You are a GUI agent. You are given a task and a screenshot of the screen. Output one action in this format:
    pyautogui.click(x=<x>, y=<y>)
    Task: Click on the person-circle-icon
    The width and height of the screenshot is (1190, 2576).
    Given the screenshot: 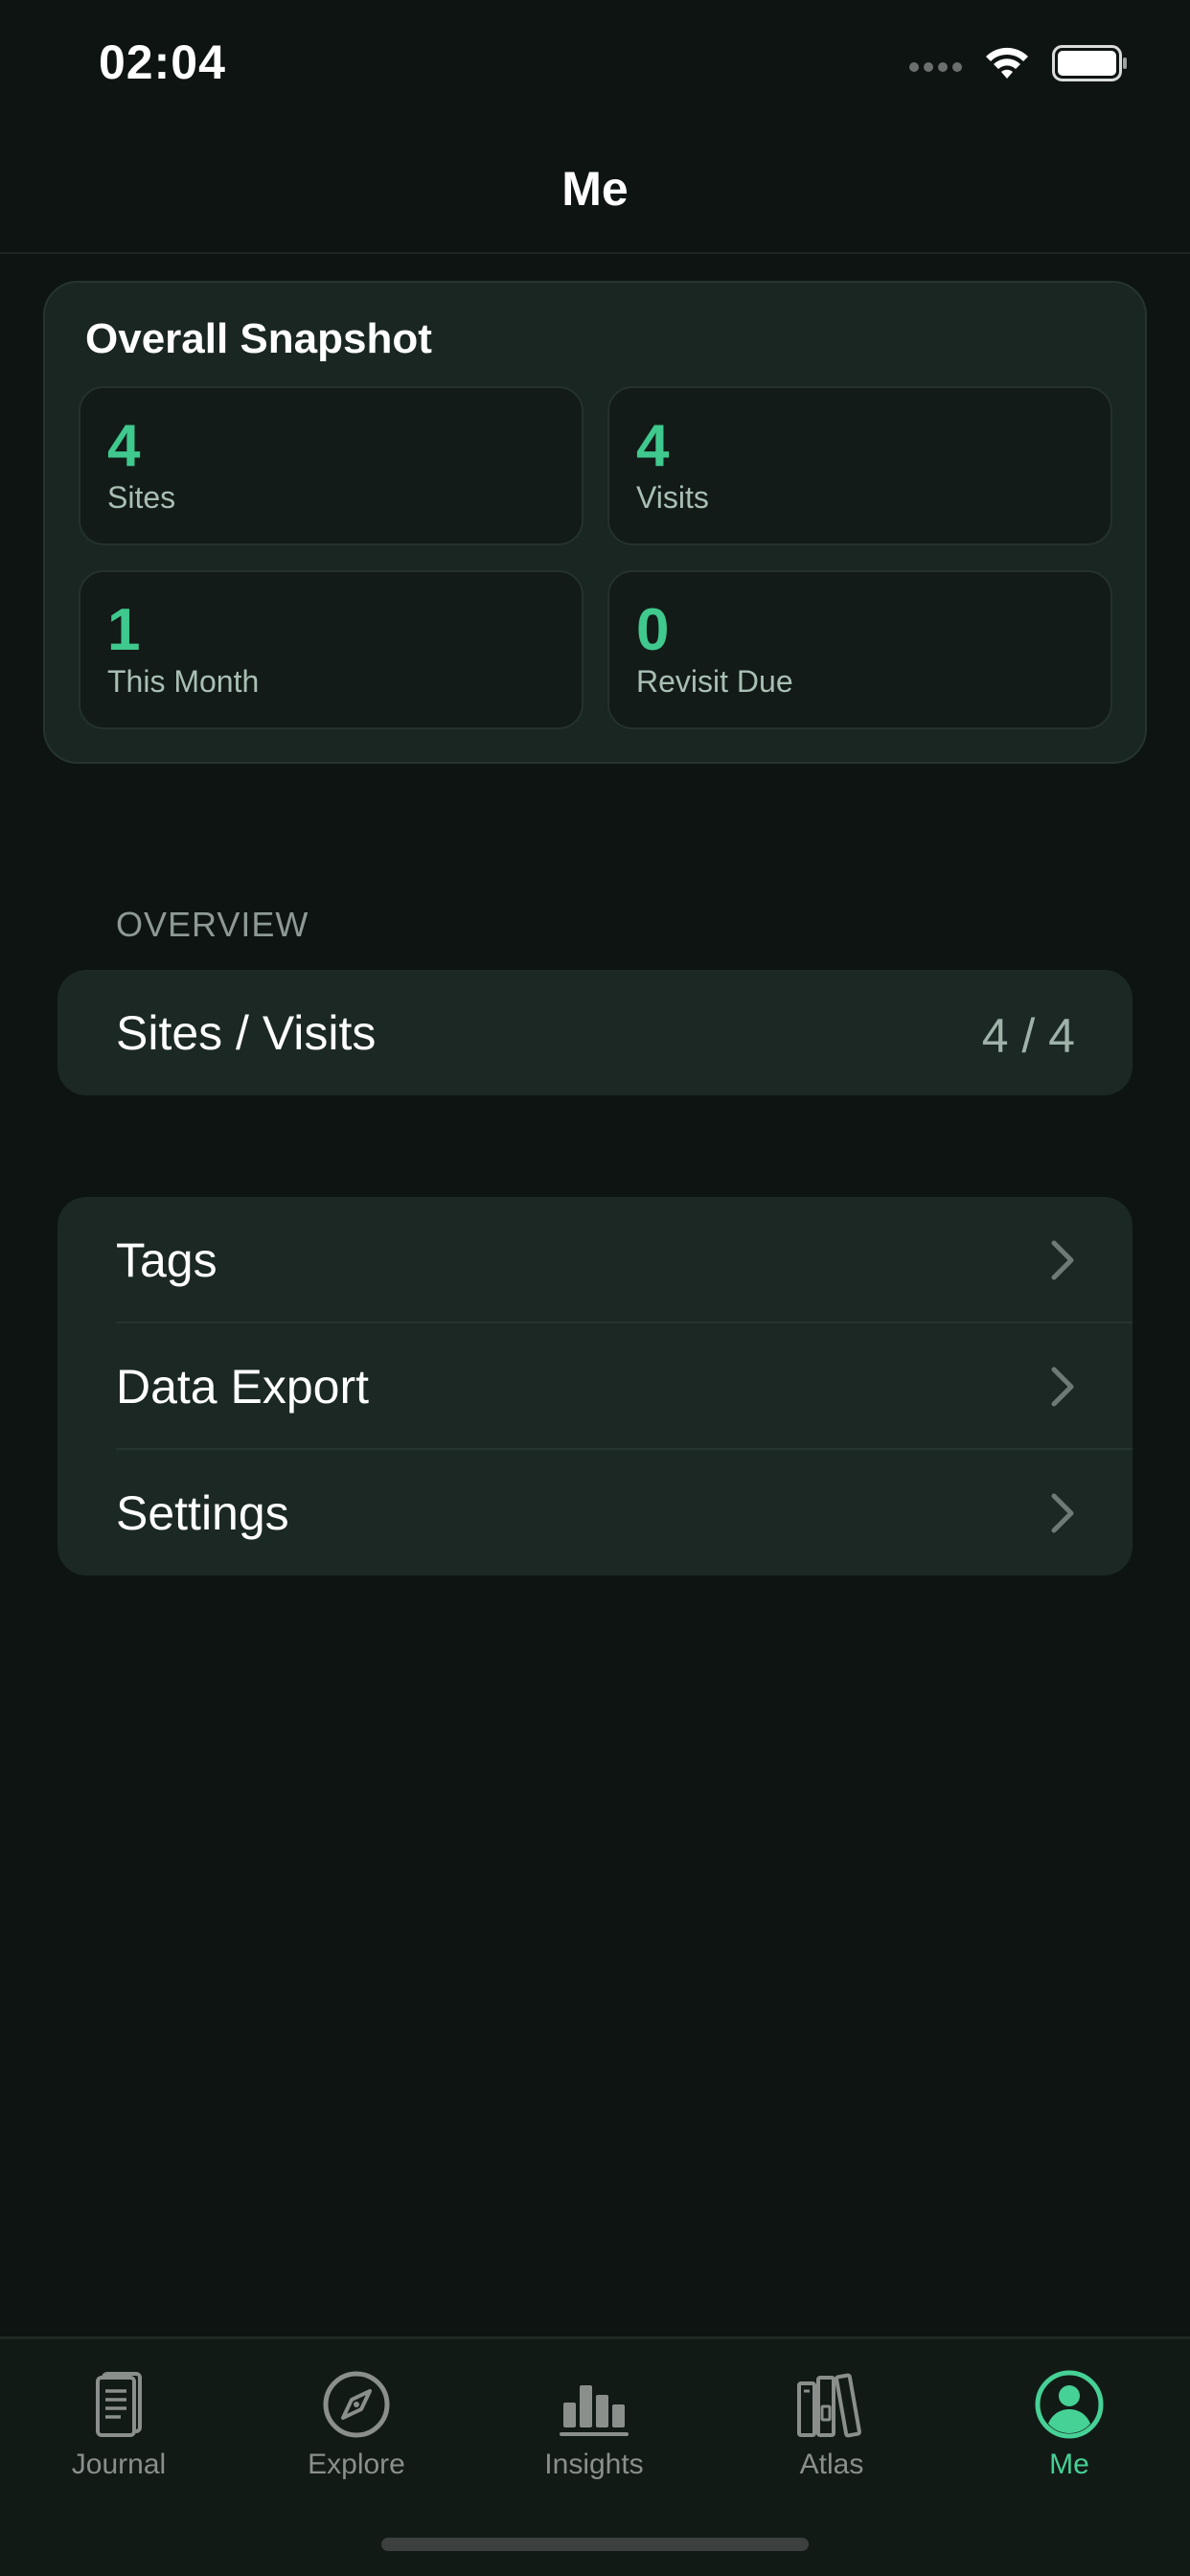 What is the action you would take?
    pyautogui.click(x=1070, y=2404)
    